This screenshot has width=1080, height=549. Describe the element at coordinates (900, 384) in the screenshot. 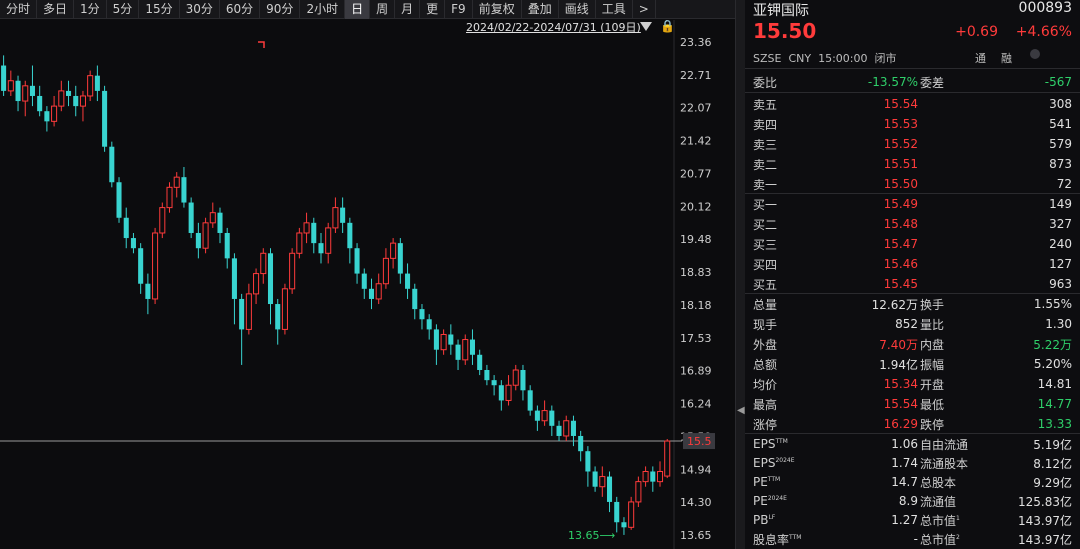

I see `stat-value: 15.34` at that location.